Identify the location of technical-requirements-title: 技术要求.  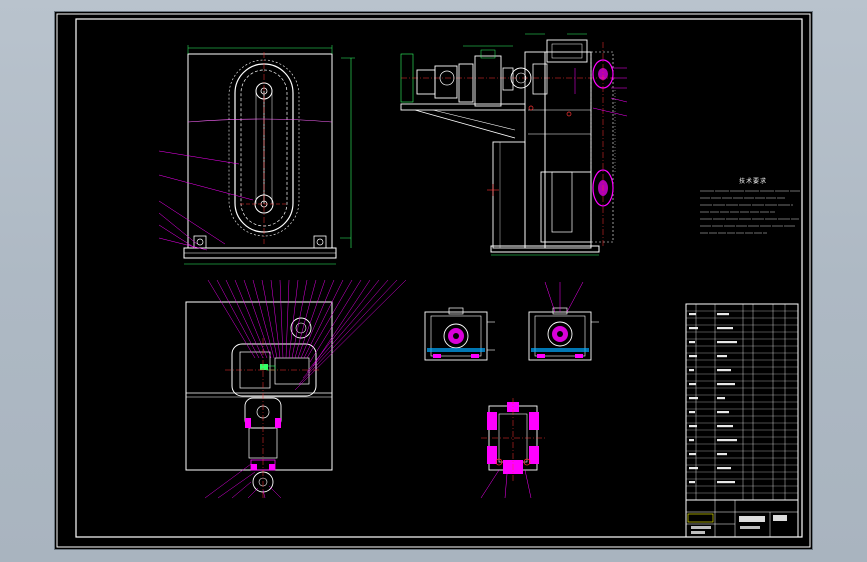
(752, 181).